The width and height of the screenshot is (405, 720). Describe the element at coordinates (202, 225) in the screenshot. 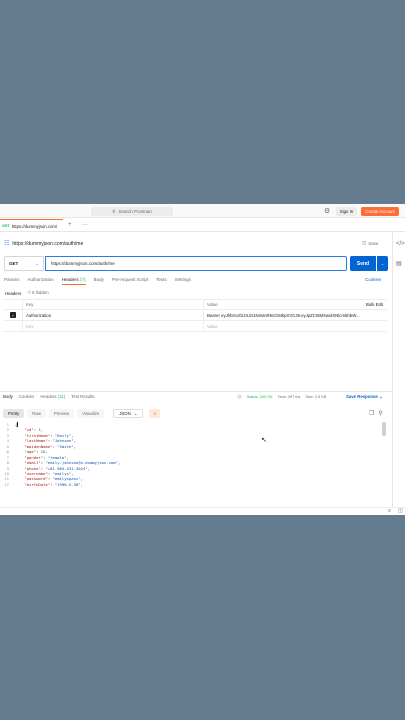

I see `tab-bar: GET https://dummyjson.com/ + ···` at that location.